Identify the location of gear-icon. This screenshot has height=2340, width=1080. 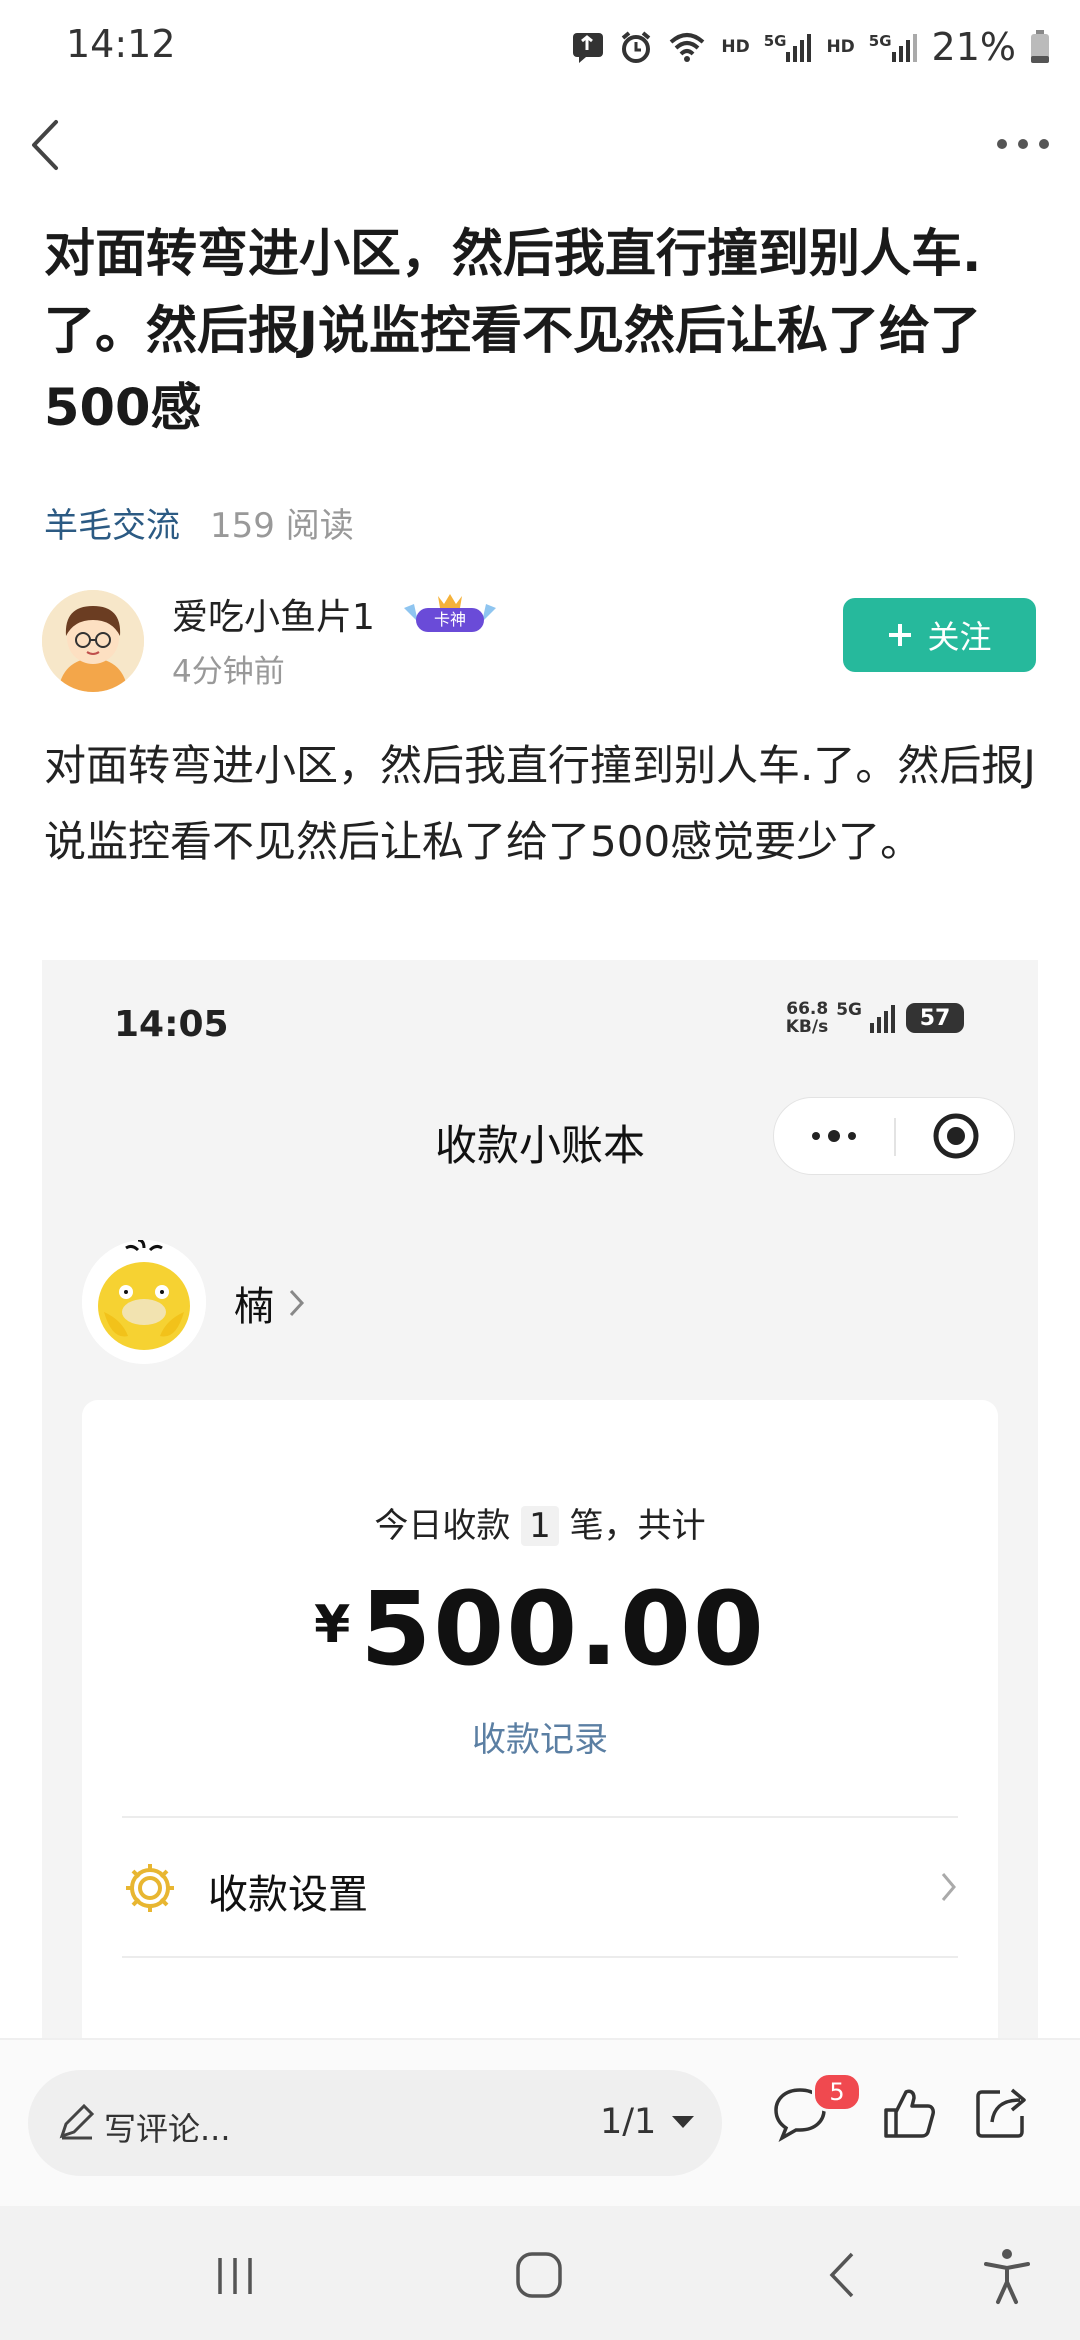
(150, 1888).